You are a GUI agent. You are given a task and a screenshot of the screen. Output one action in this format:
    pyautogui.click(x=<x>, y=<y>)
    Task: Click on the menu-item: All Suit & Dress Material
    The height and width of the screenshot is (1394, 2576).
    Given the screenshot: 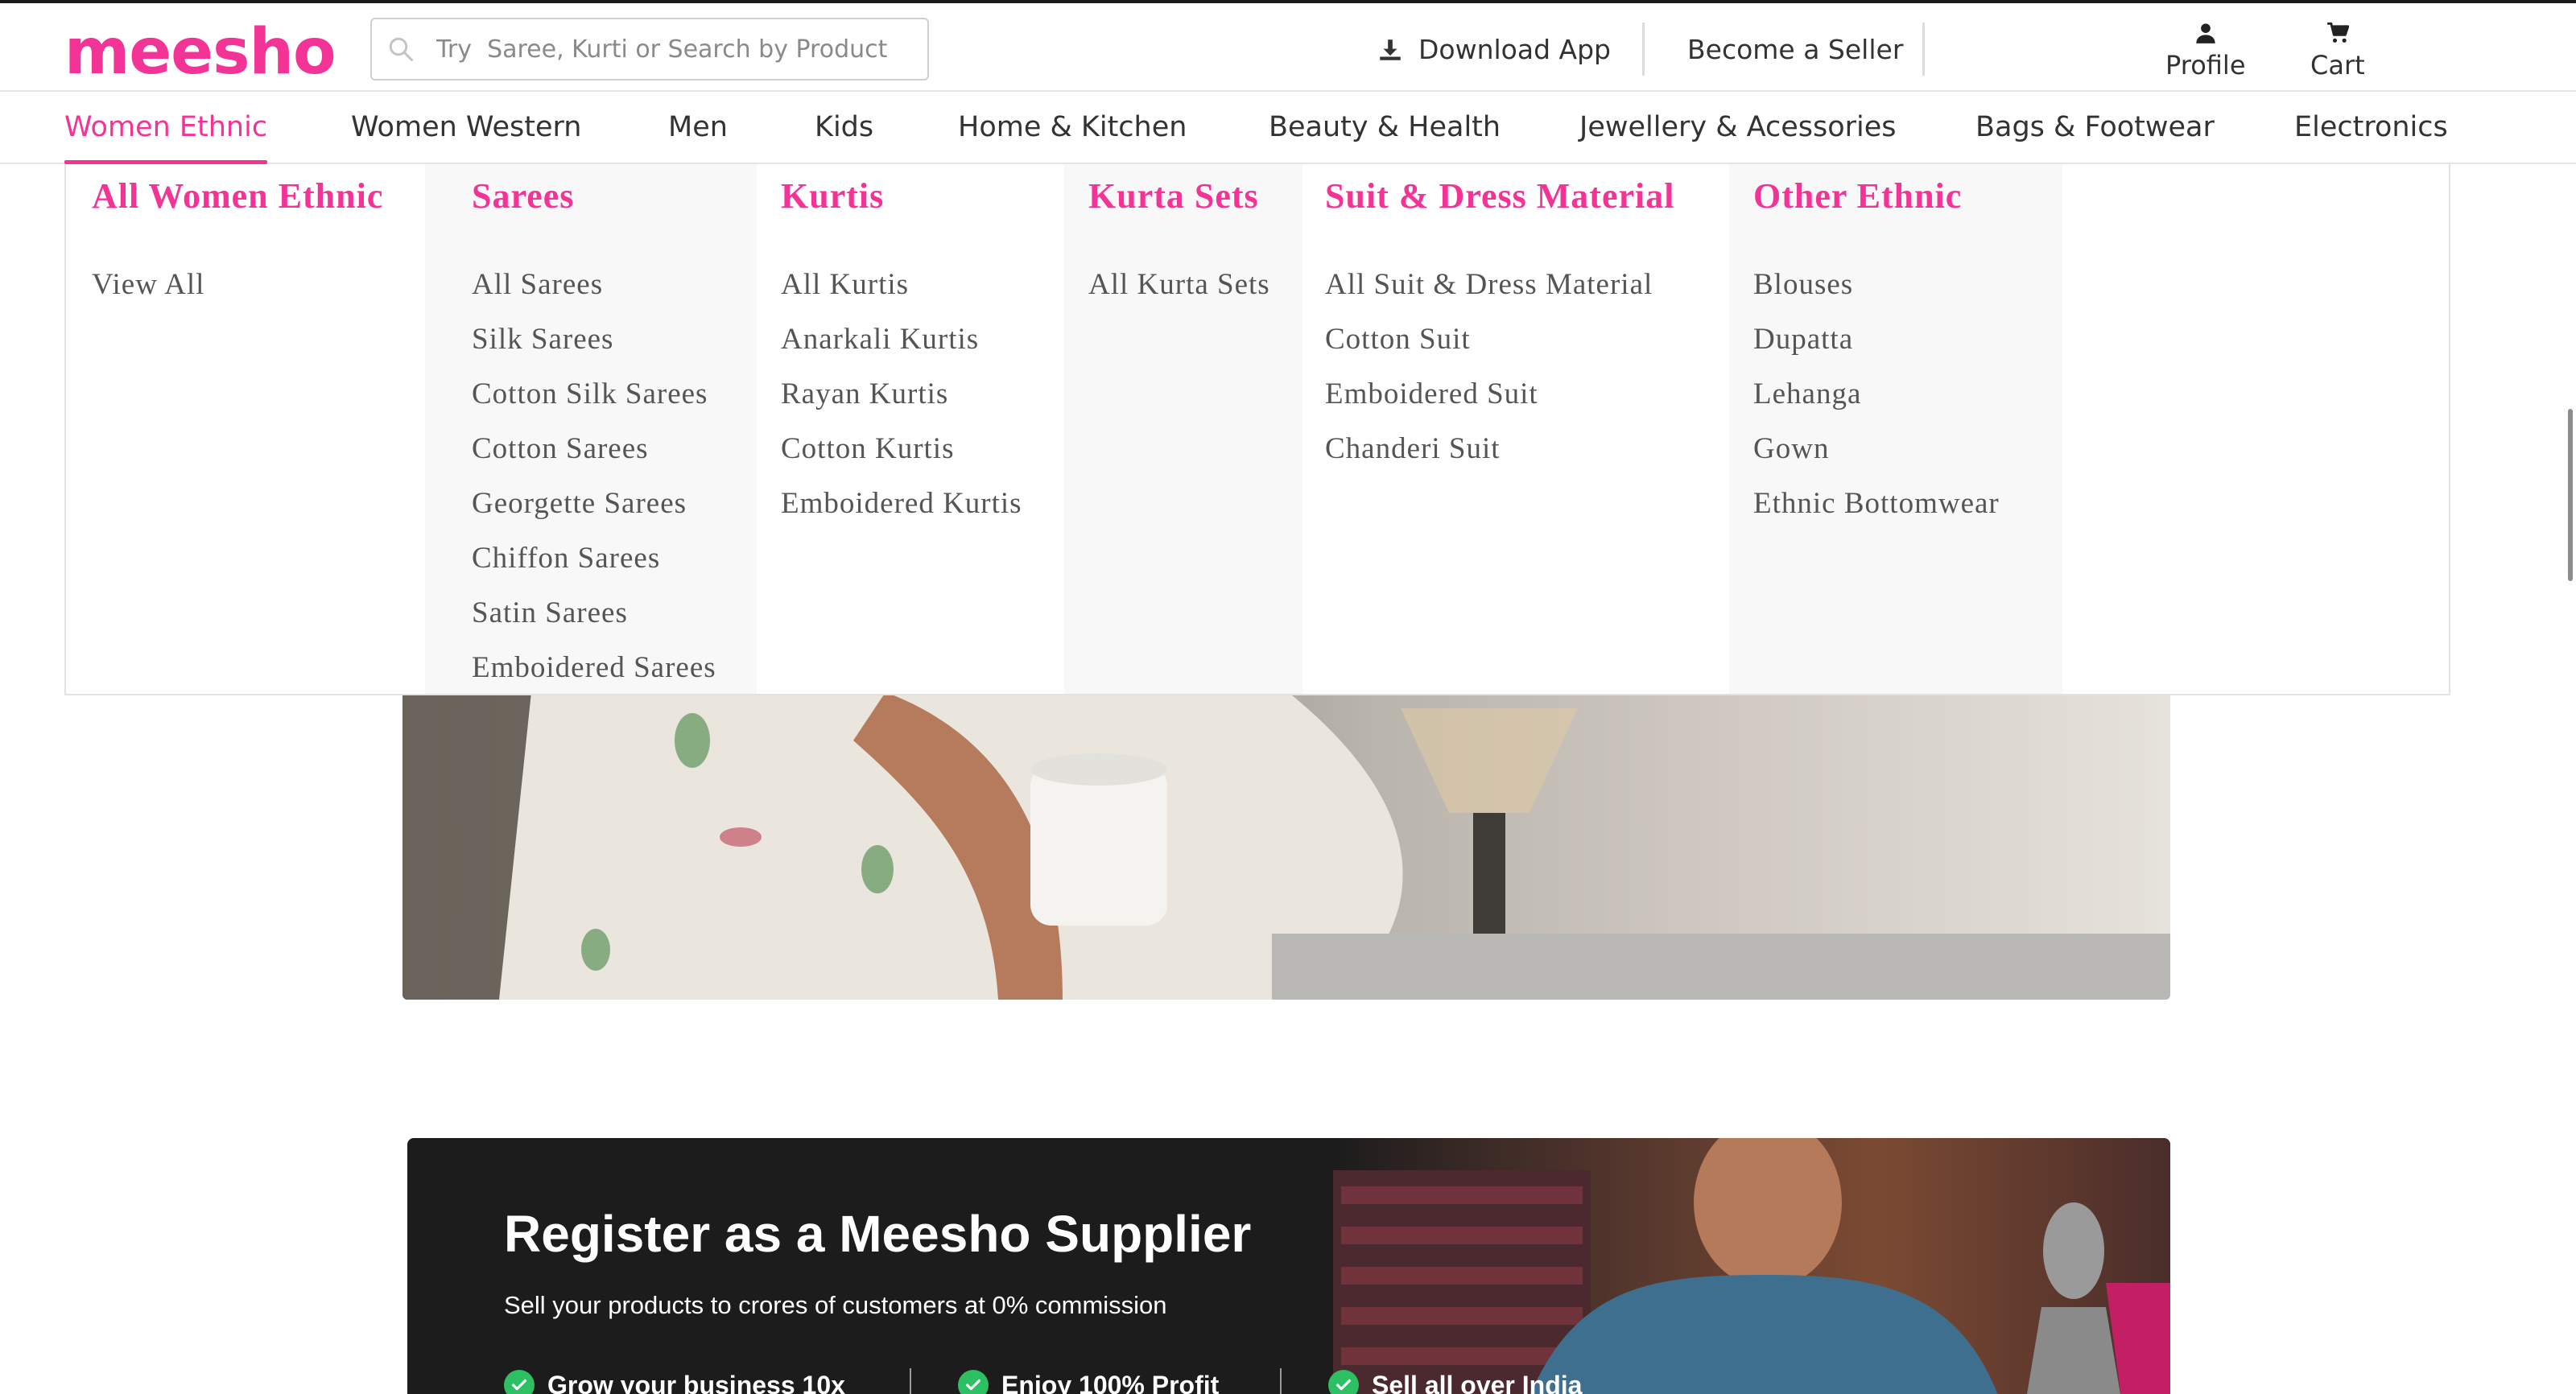 What is the action you would take?
    pyautogui.click(x=1489, y=294)
    